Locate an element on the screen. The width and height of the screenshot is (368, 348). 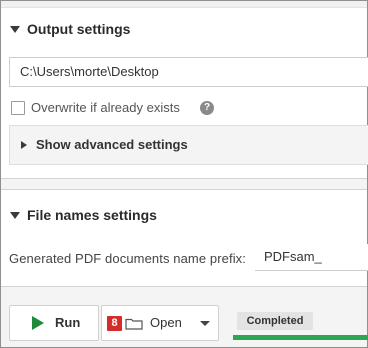
folder-icon is located at coordinates (134, 324).